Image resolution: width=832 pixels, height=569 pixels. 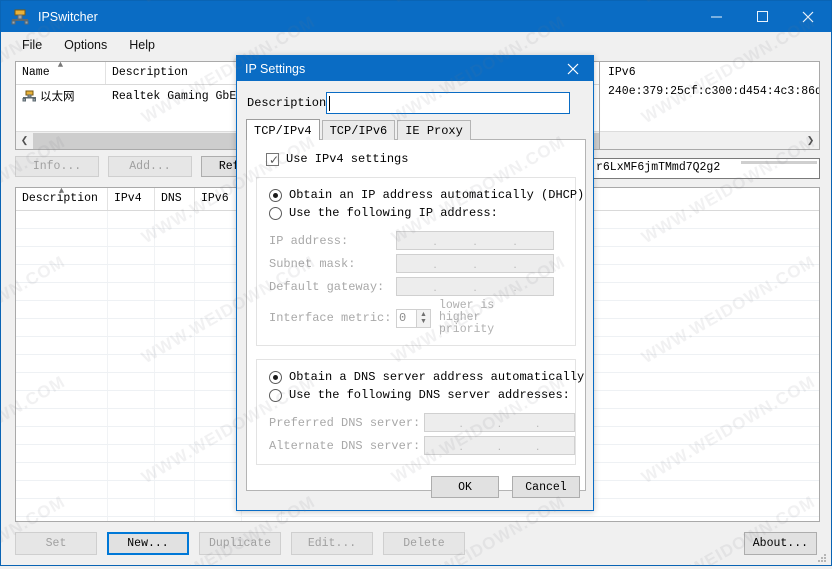 I want to click on chevron-up-icon: ▲, so click(x=423, y=314).